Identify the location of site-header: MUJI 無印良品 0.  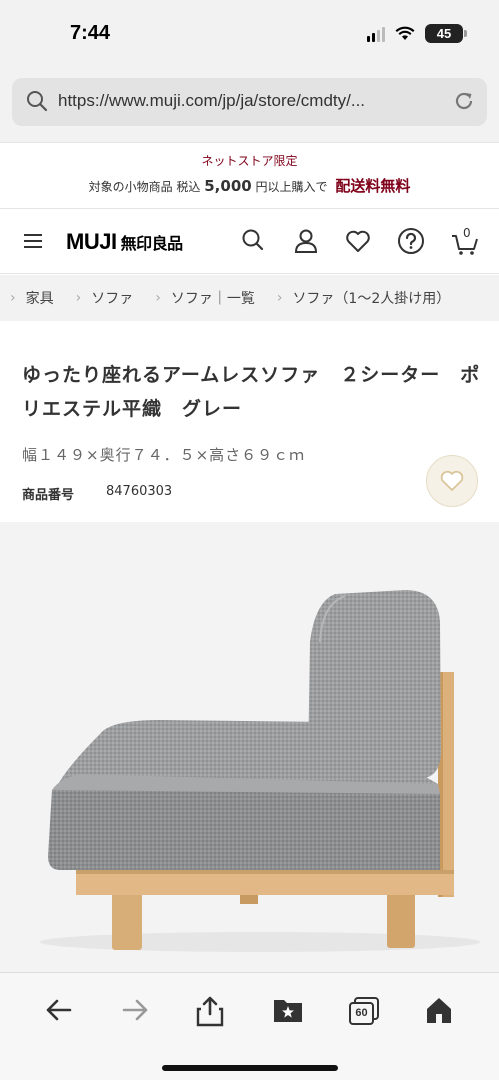
(249, 241).